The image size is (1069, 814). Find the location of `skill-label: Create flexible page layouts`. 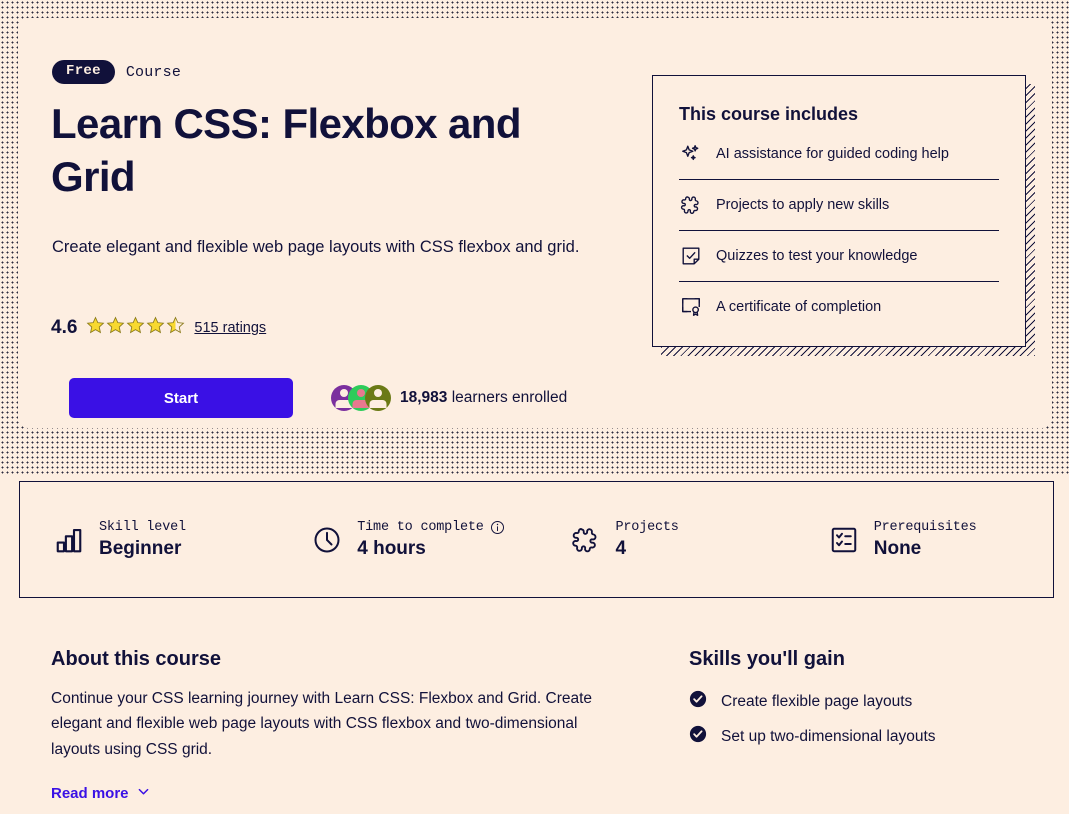

skill-label: Create flexible page layouts is located at coordinates (817, 701).